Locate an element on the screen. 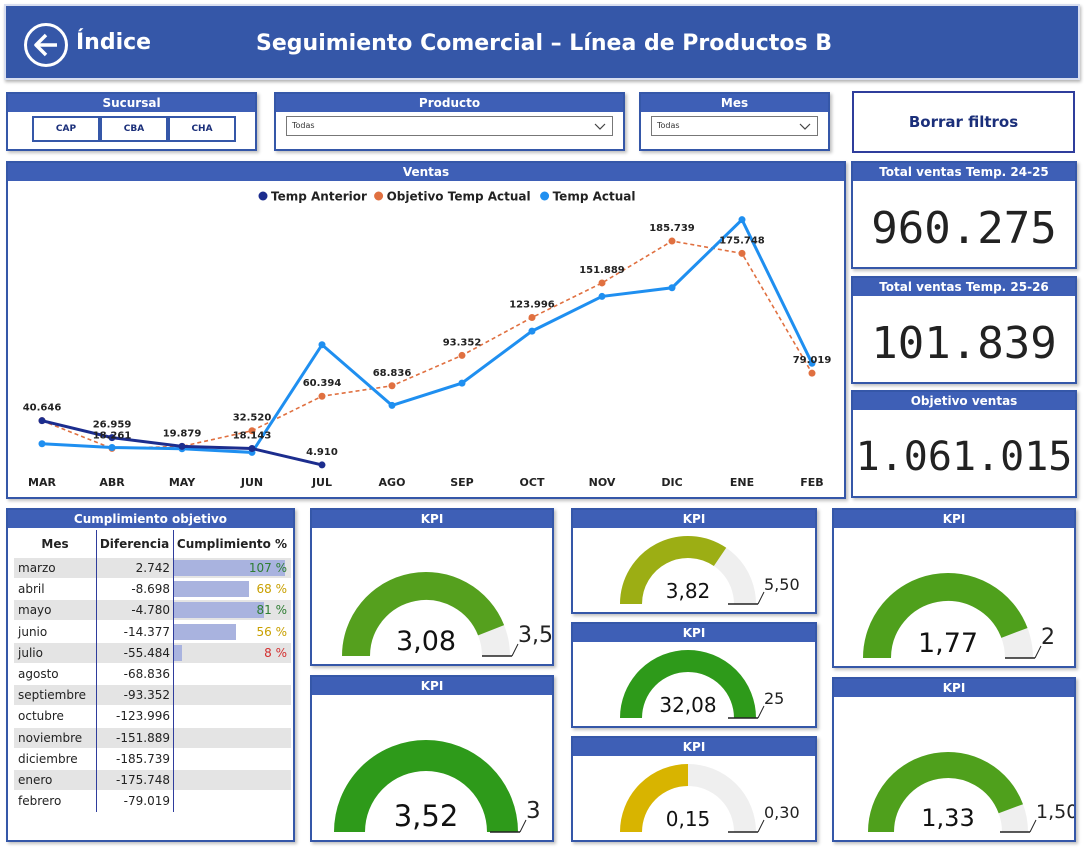  kpi-gauge-card: KPI 3 3,52 is located at coordinates (432, 758).